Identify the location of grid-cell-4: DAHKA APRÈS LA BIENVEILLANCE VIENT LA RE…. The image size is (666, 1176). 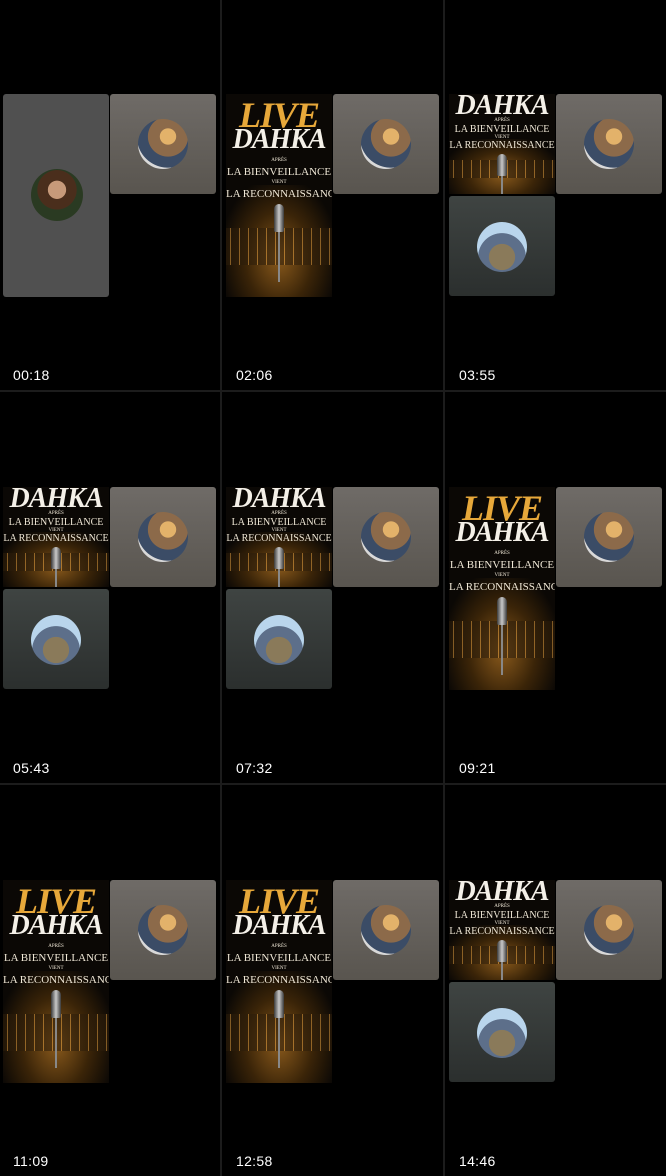
(110, 588).